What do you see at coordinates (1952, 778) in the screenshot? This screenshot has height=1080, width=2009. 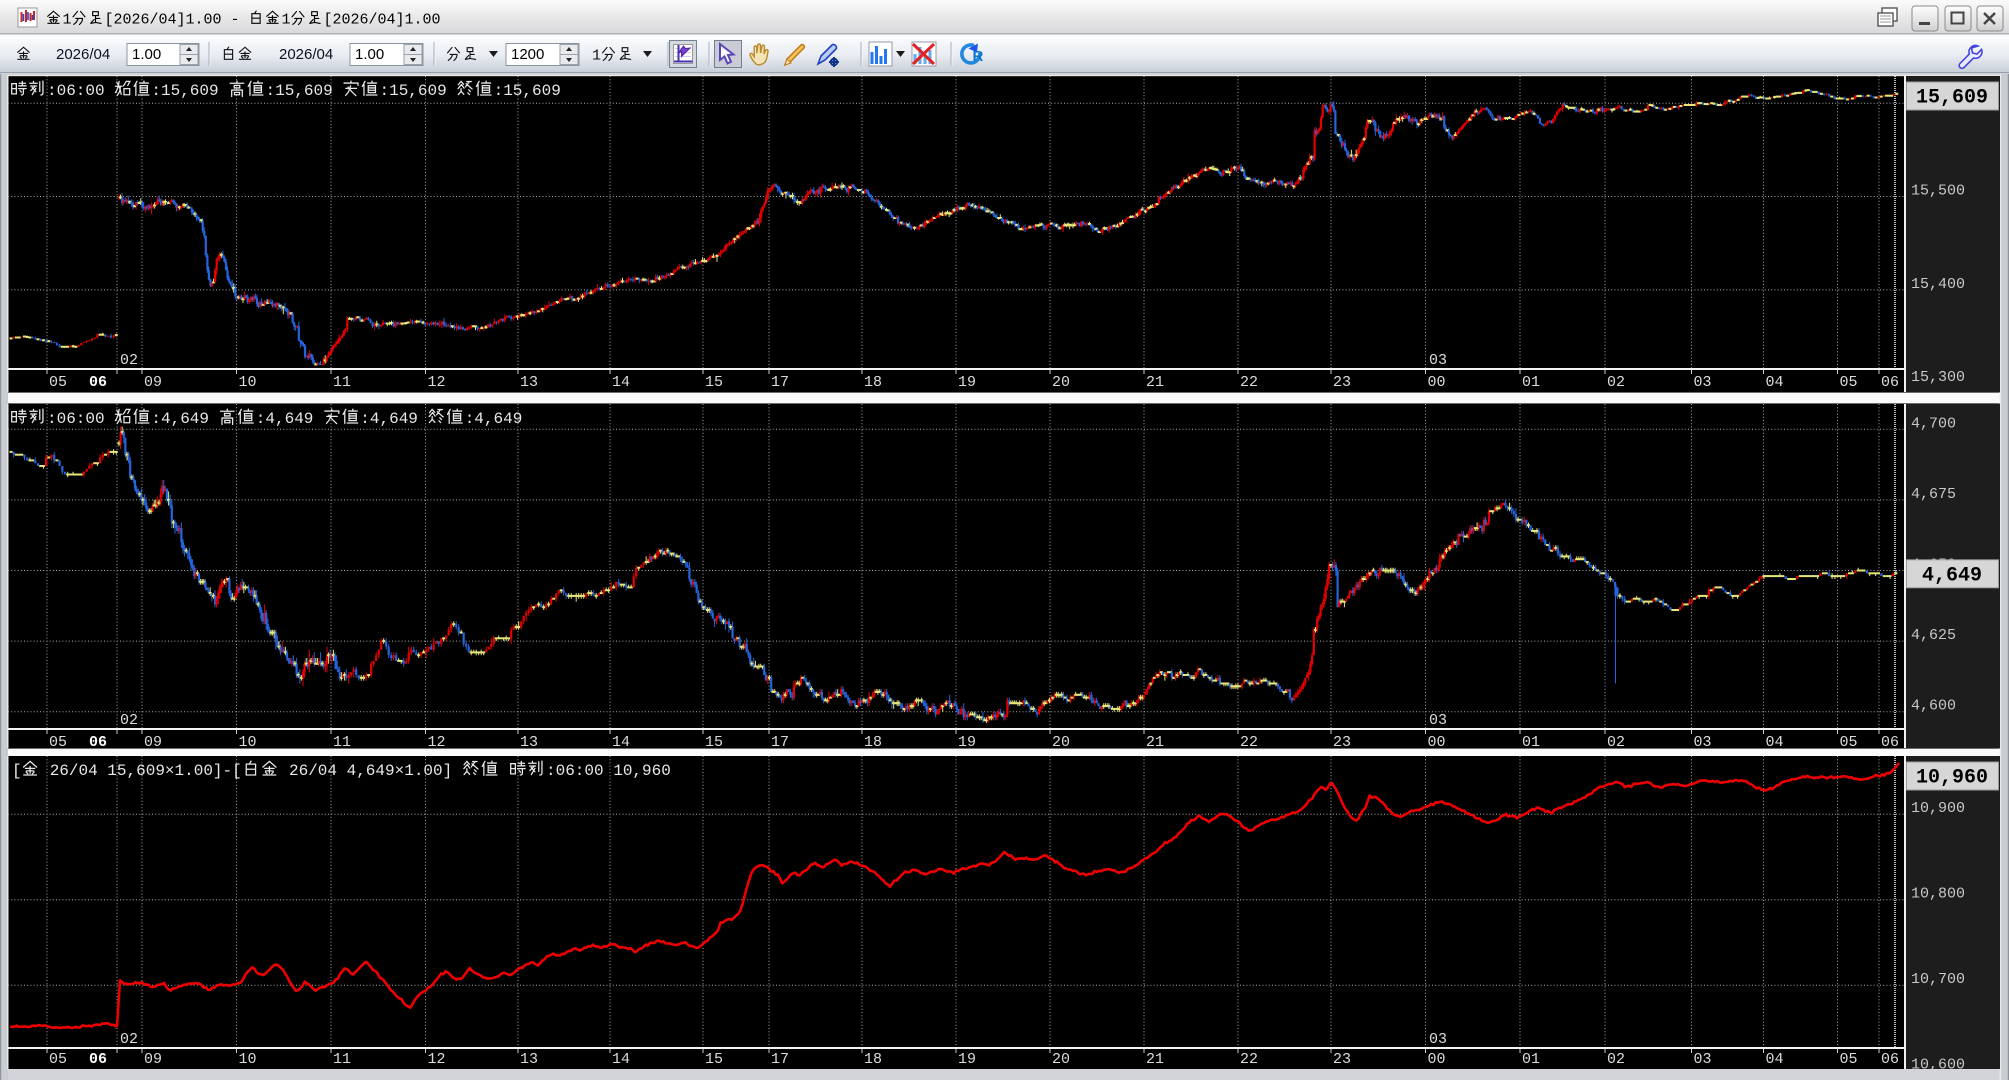 I see `svg-text: 10,960` at bounding box center [1952, 778].